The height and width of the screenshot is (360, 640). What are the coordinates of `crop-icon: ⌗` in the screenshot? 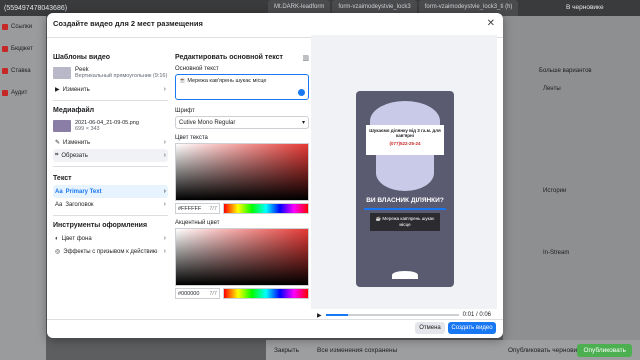 It's located at (57, 155).